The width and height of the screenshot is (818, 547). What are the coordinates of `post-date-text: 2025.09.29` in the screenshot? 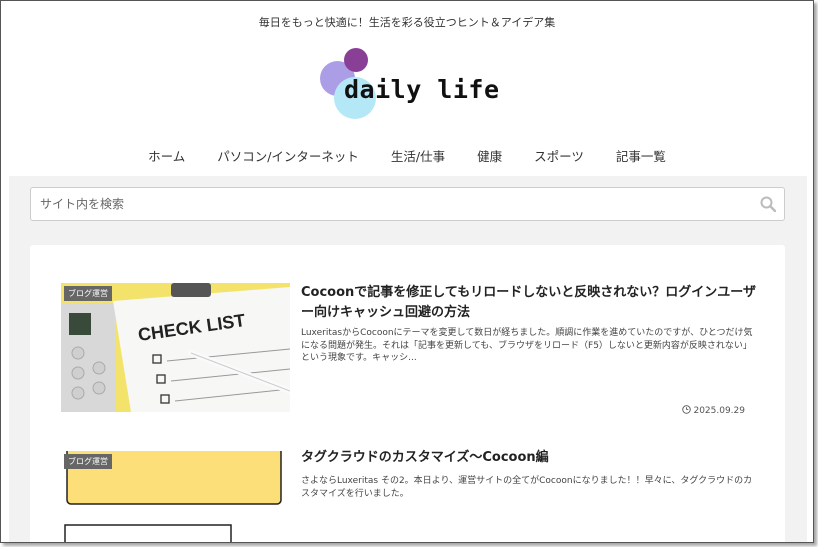 It's located at (719, 411).